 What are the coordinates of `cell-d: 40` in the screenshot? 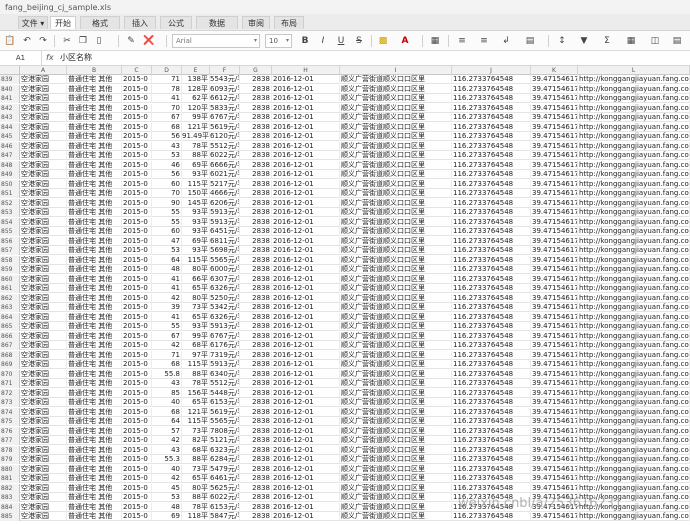 It's located at (167, 402).